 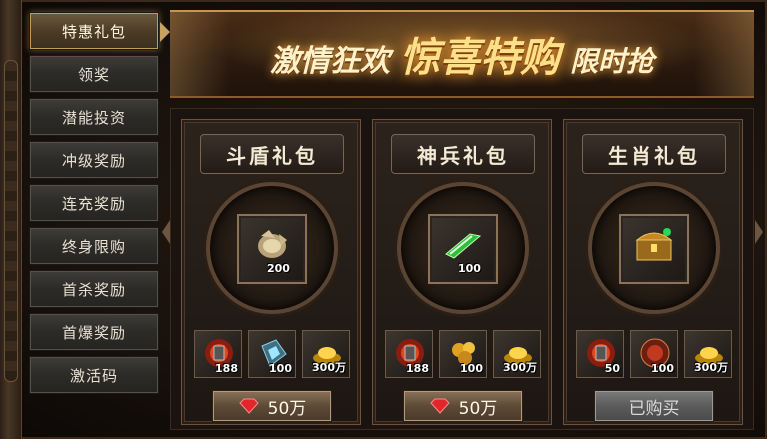 I want to click on banner-title: 激情狂欢 惊喜特购 限时抢, so click(x=462, y=54).